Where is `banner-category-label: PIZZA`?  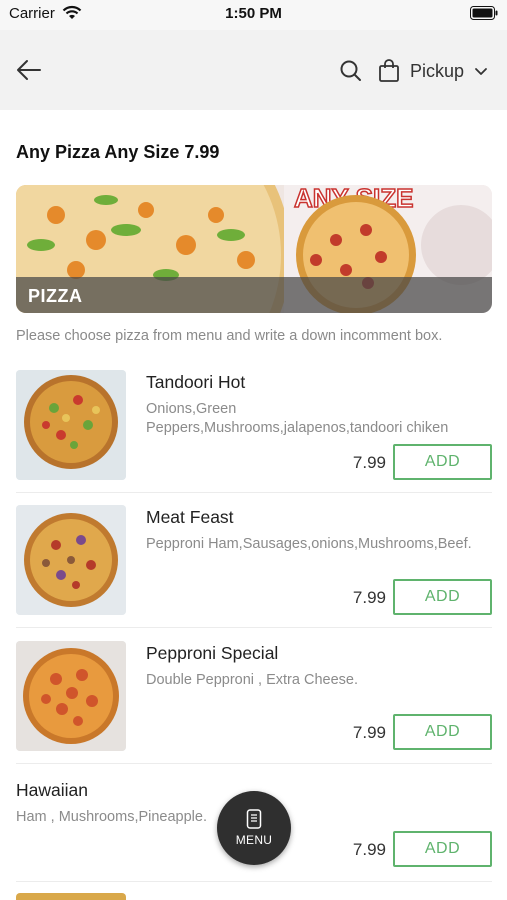
banner-category-label: PIZZA is located at coordinates (55, 296).